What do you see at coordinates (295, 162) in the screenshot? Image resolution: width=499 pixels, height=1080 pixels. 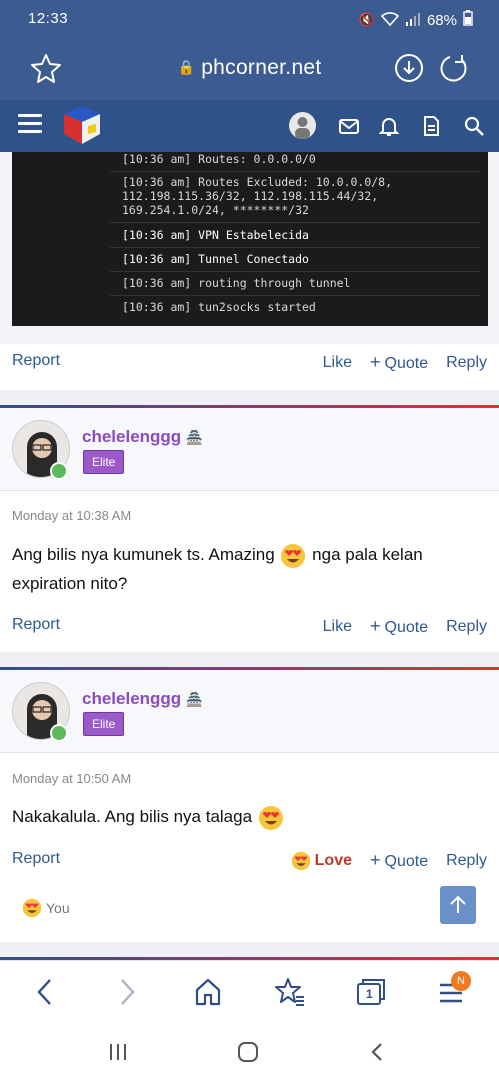 I see `code-line: [10:36 am] Routes: 0.0.0.0/0` at bounding box center [295, 162].